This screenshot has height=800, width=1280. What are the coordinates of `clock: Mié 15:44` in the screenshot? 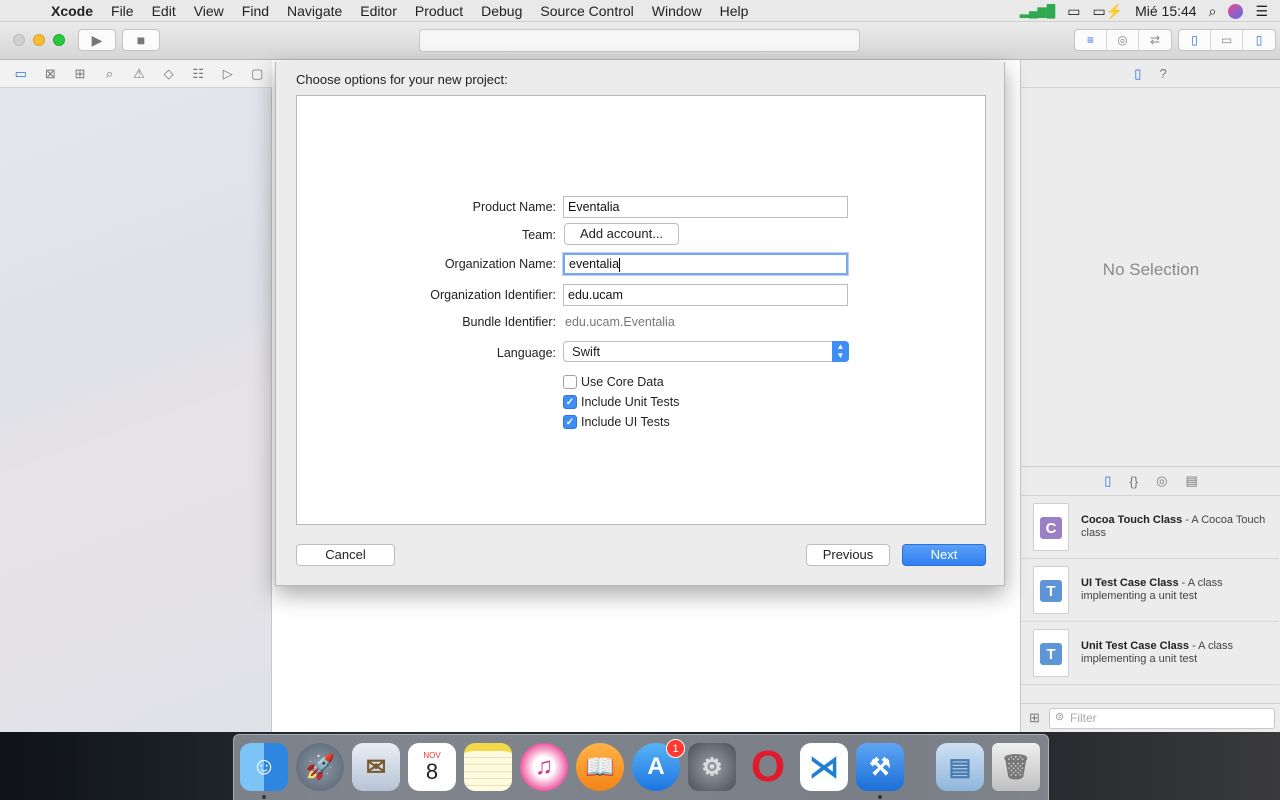 It's located at (1165, 11).